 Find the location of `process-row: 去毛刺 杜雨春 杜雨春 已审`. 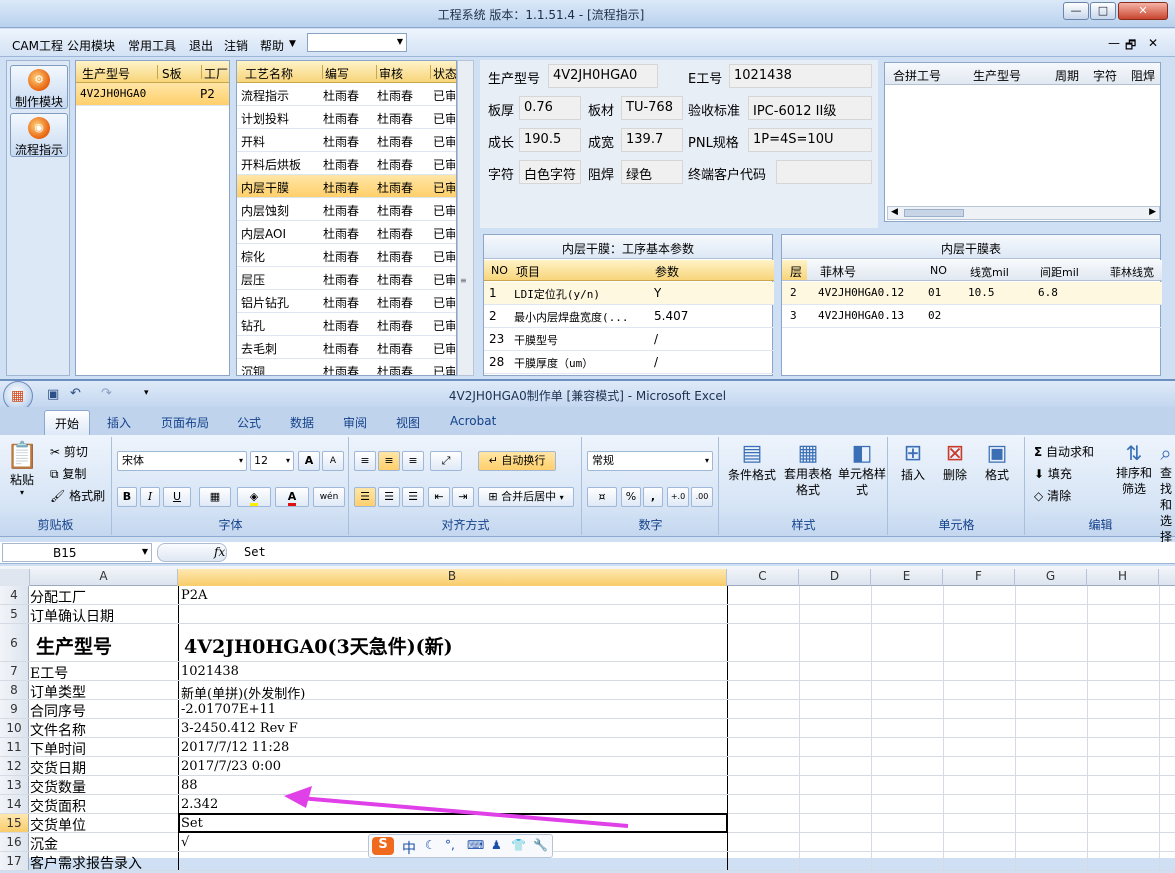

process-row: 去毛刺 杜雨春 杜雨春 已审 is located at coordinates (346, 347).